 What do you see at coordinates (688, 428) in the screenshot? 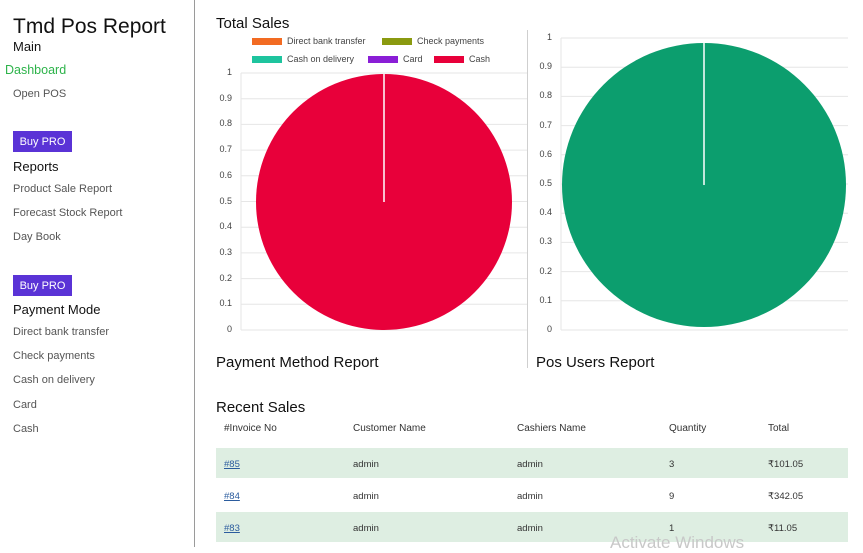
I see `column-header-quantity: Quantity` at bounding box center [688, 428].